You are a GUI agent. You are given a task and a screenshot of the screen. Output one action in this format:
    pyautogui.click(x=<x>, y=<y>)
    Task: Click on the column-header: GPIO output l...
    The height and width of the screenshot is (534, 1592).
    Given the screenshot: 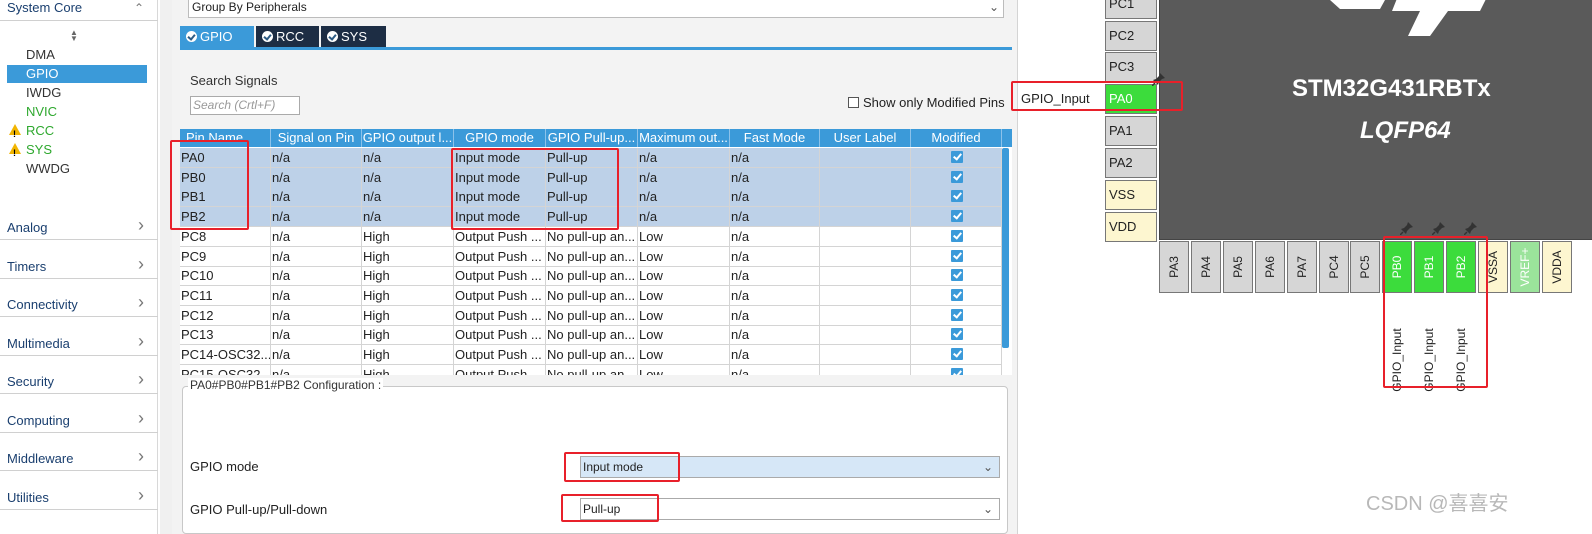 What is the action you would take?
    pyautogui.click(x=408, y=138)
    